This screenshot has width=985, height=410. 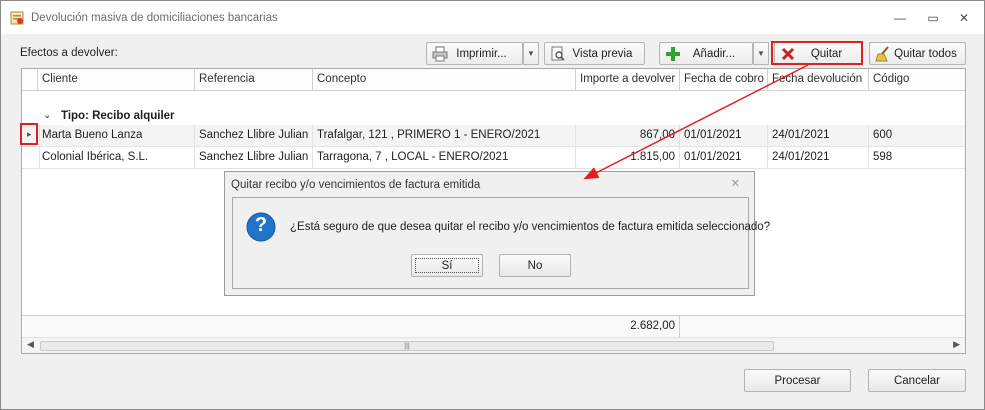 I want to click on remove-all-label: Quitar todos, so click(x=925, y=53).